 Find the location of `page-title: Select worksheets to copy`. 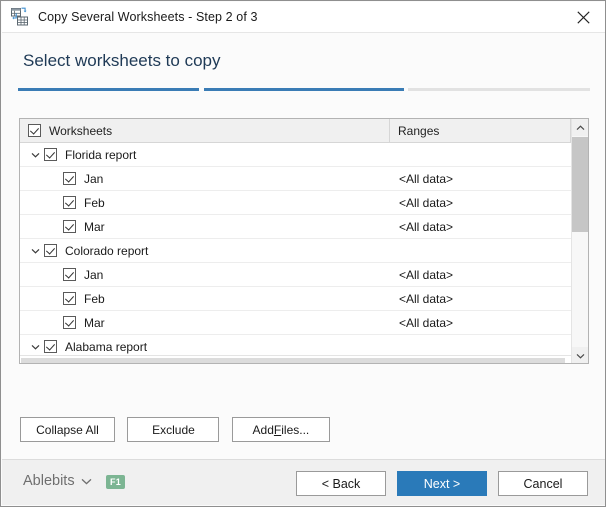

page-title: Select worksheets to copy is located at coordinates (122, 60).